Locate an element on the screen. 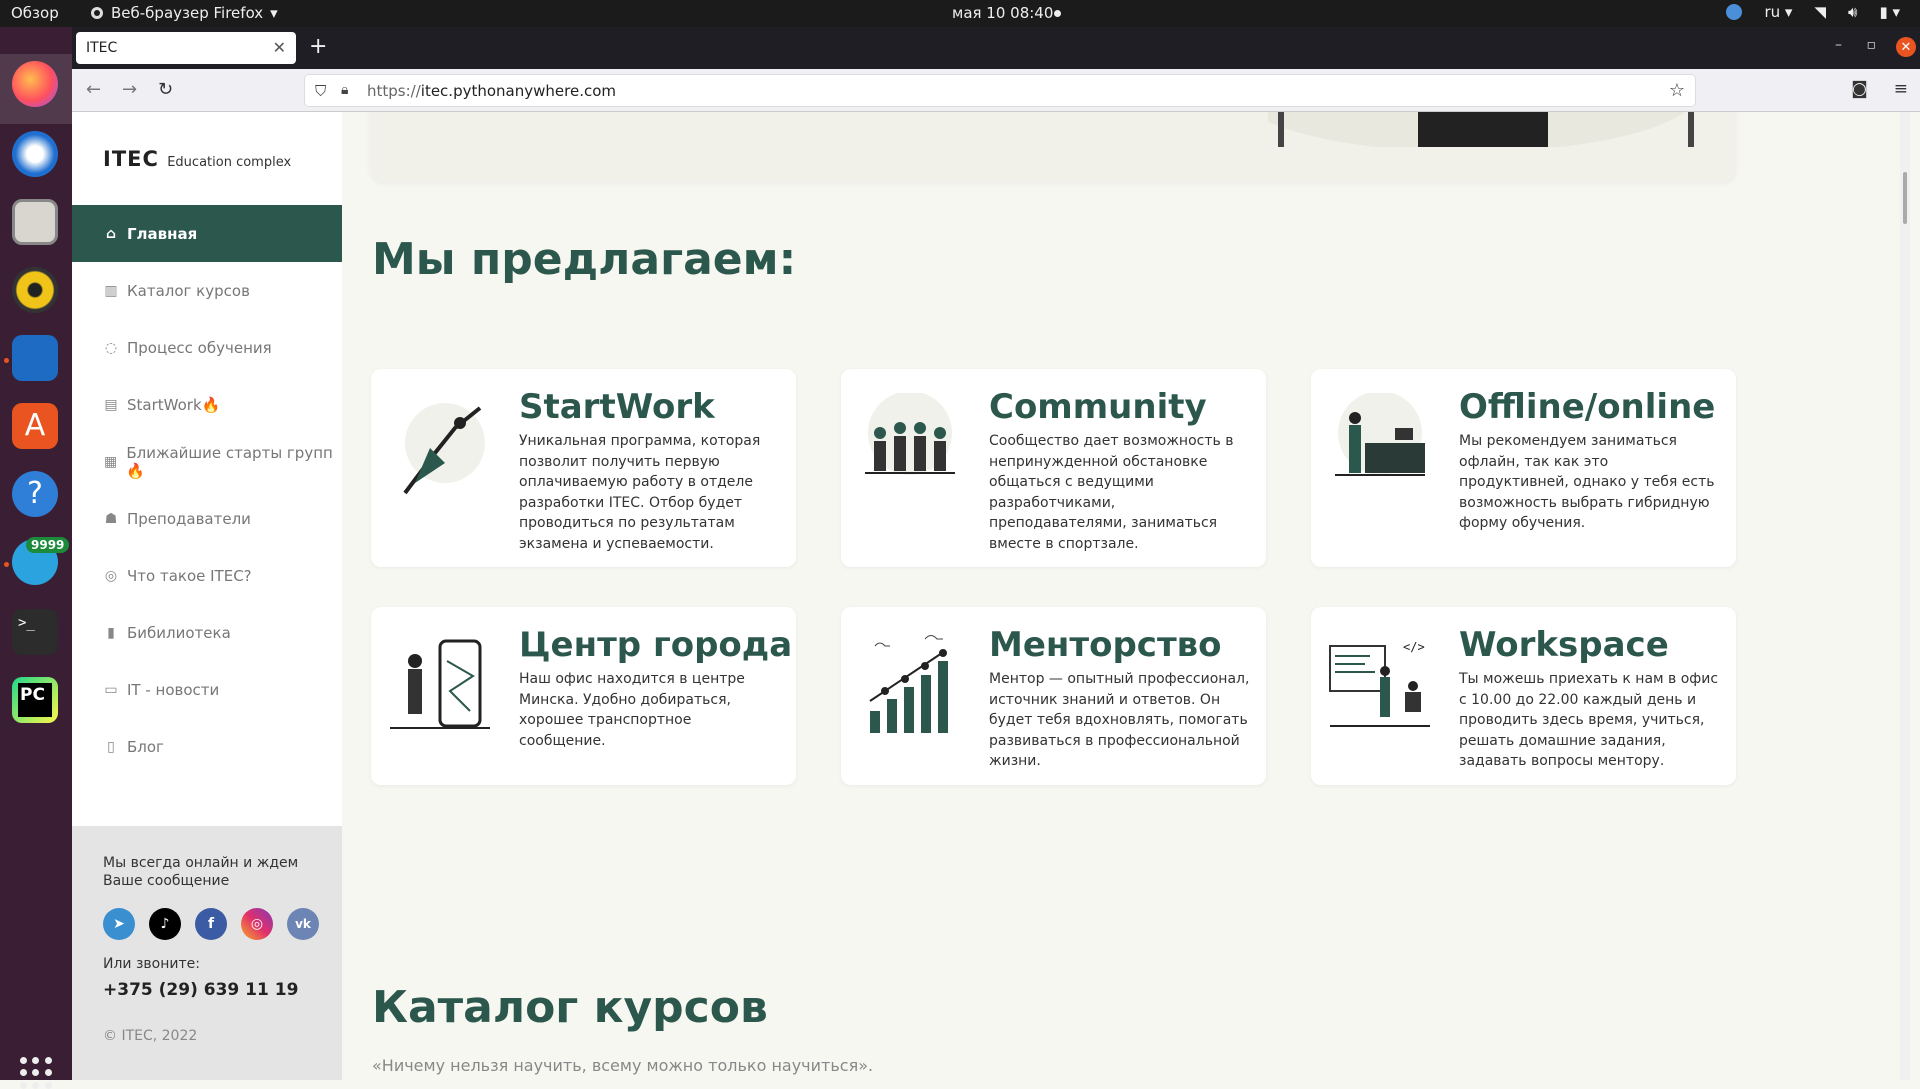 This screenshot has width=1920, height=1089. telegram-icon: ➤ is located at coordinates (119, 924).